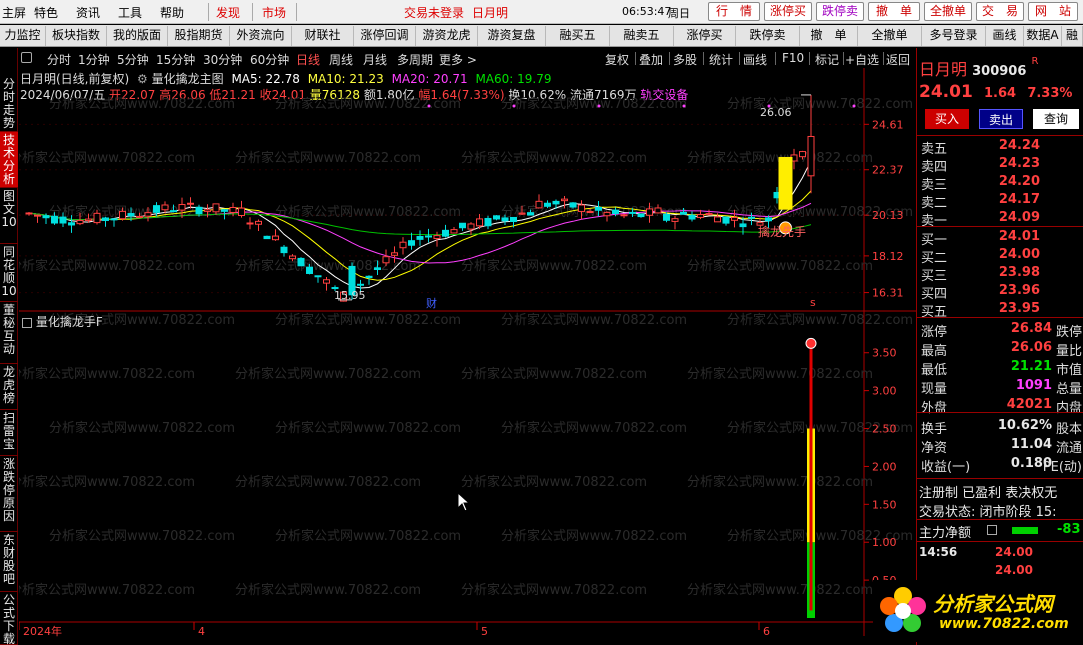  What do you see at coordinates (323, 36) in the screenshot?
I see `toolbar-item: 财联社` at bounding box center [323, 36].